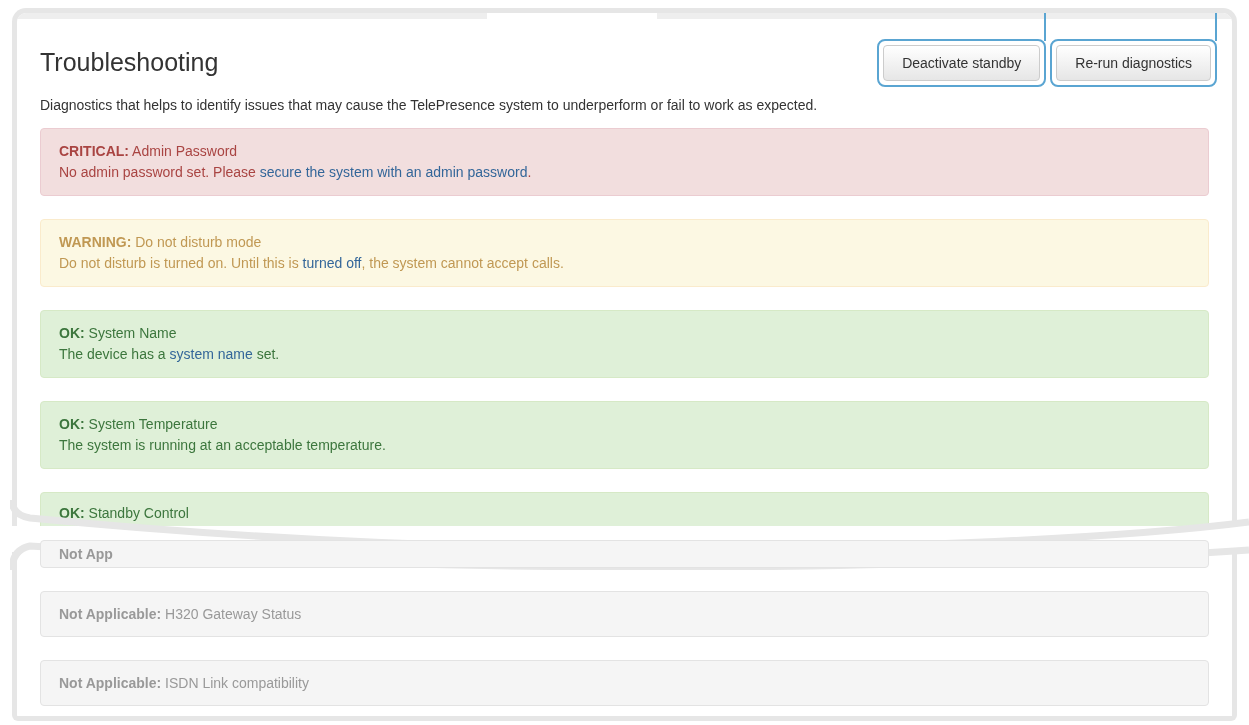  I want to click on alert-message: The device has a system name set., so click(170, 354).